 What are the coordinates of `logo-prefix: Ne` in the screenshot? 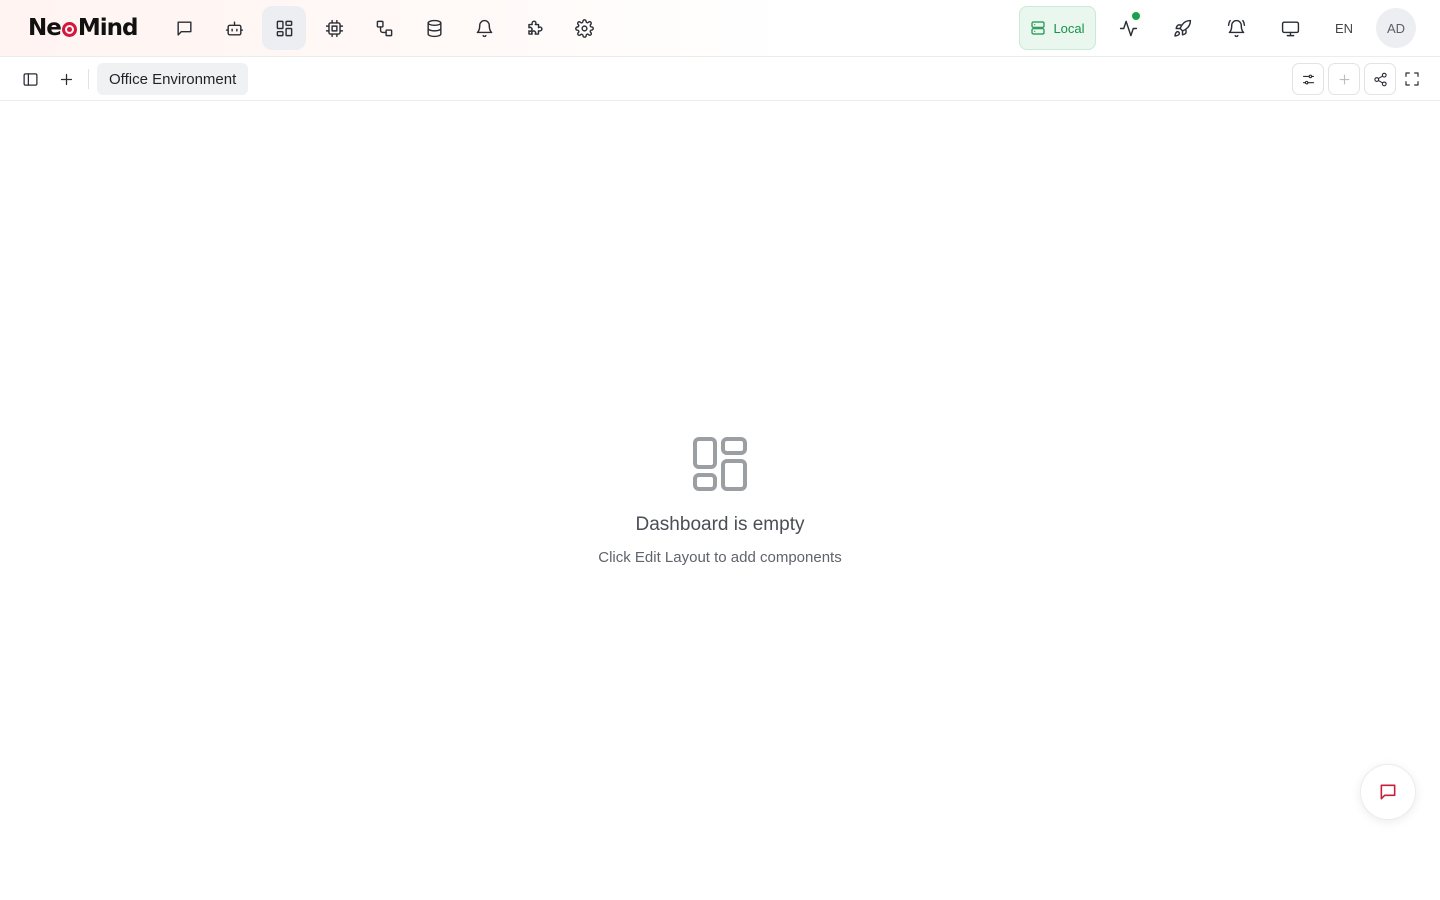 It's located at (45, 28).